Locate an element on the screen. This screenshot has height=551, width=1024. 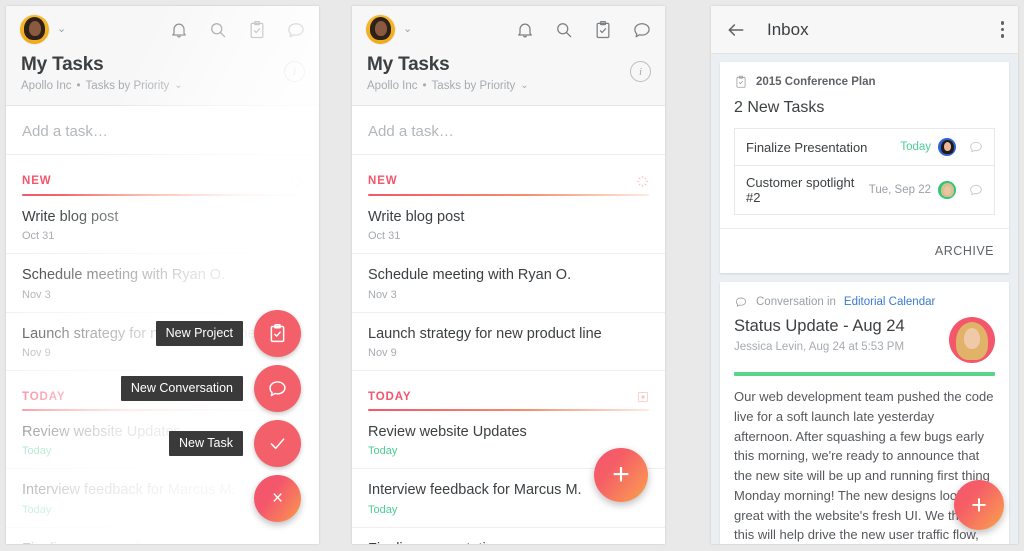
new-project-button is located at coordinates (277, 333).